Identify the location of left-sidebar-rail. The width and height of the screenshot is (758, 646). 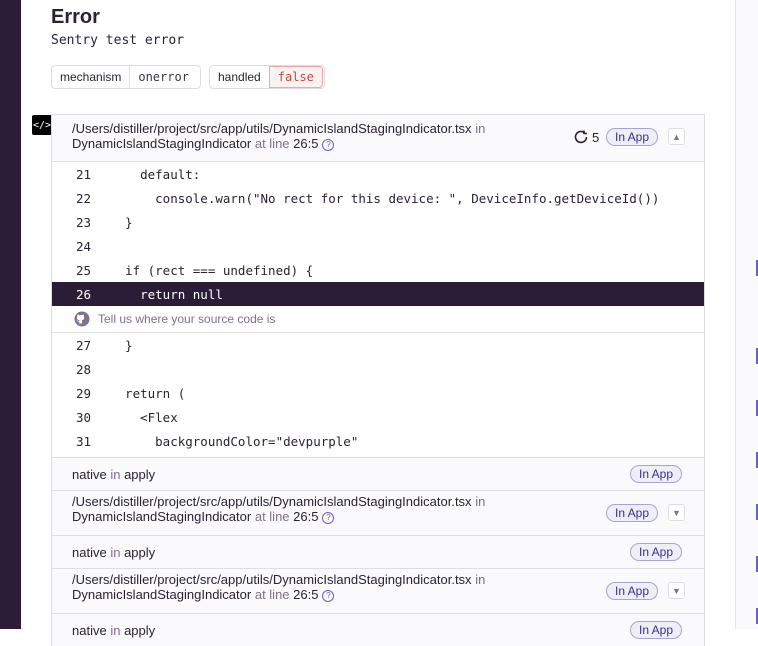
(10, 314).